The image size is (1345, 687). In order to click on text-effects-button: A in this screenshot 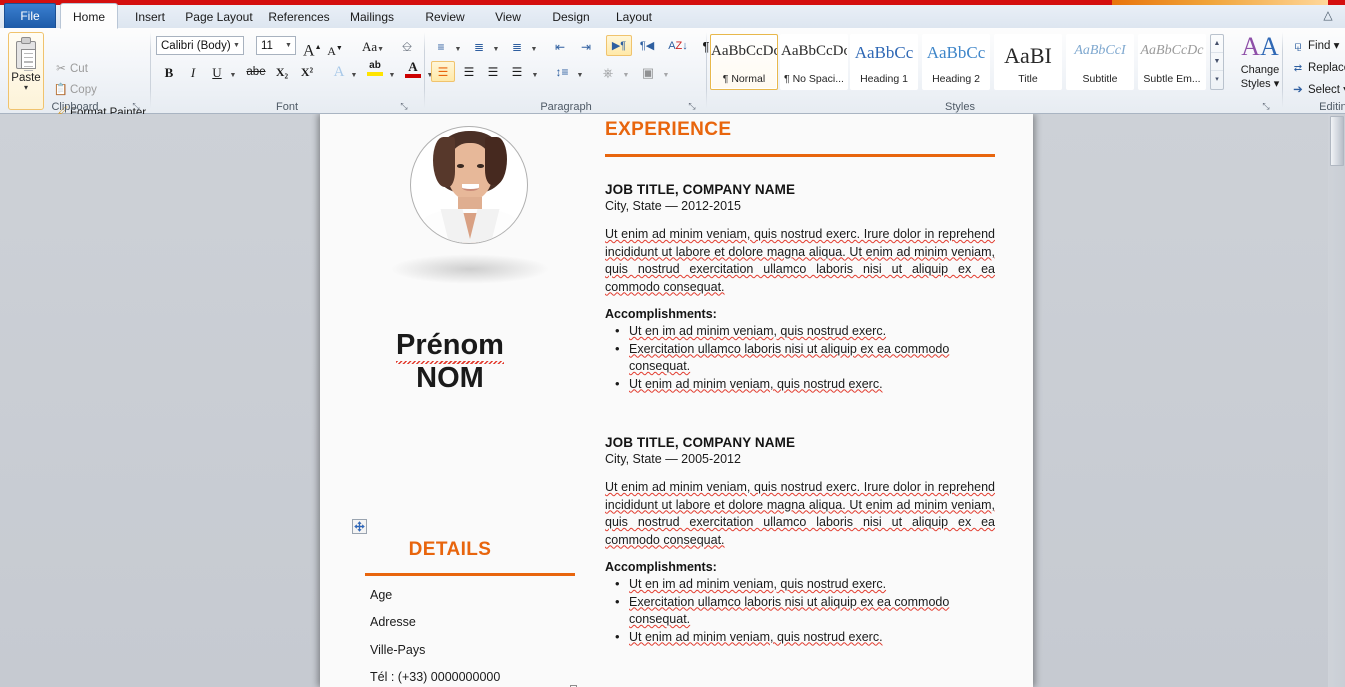, I will do `click(339, 71)`.